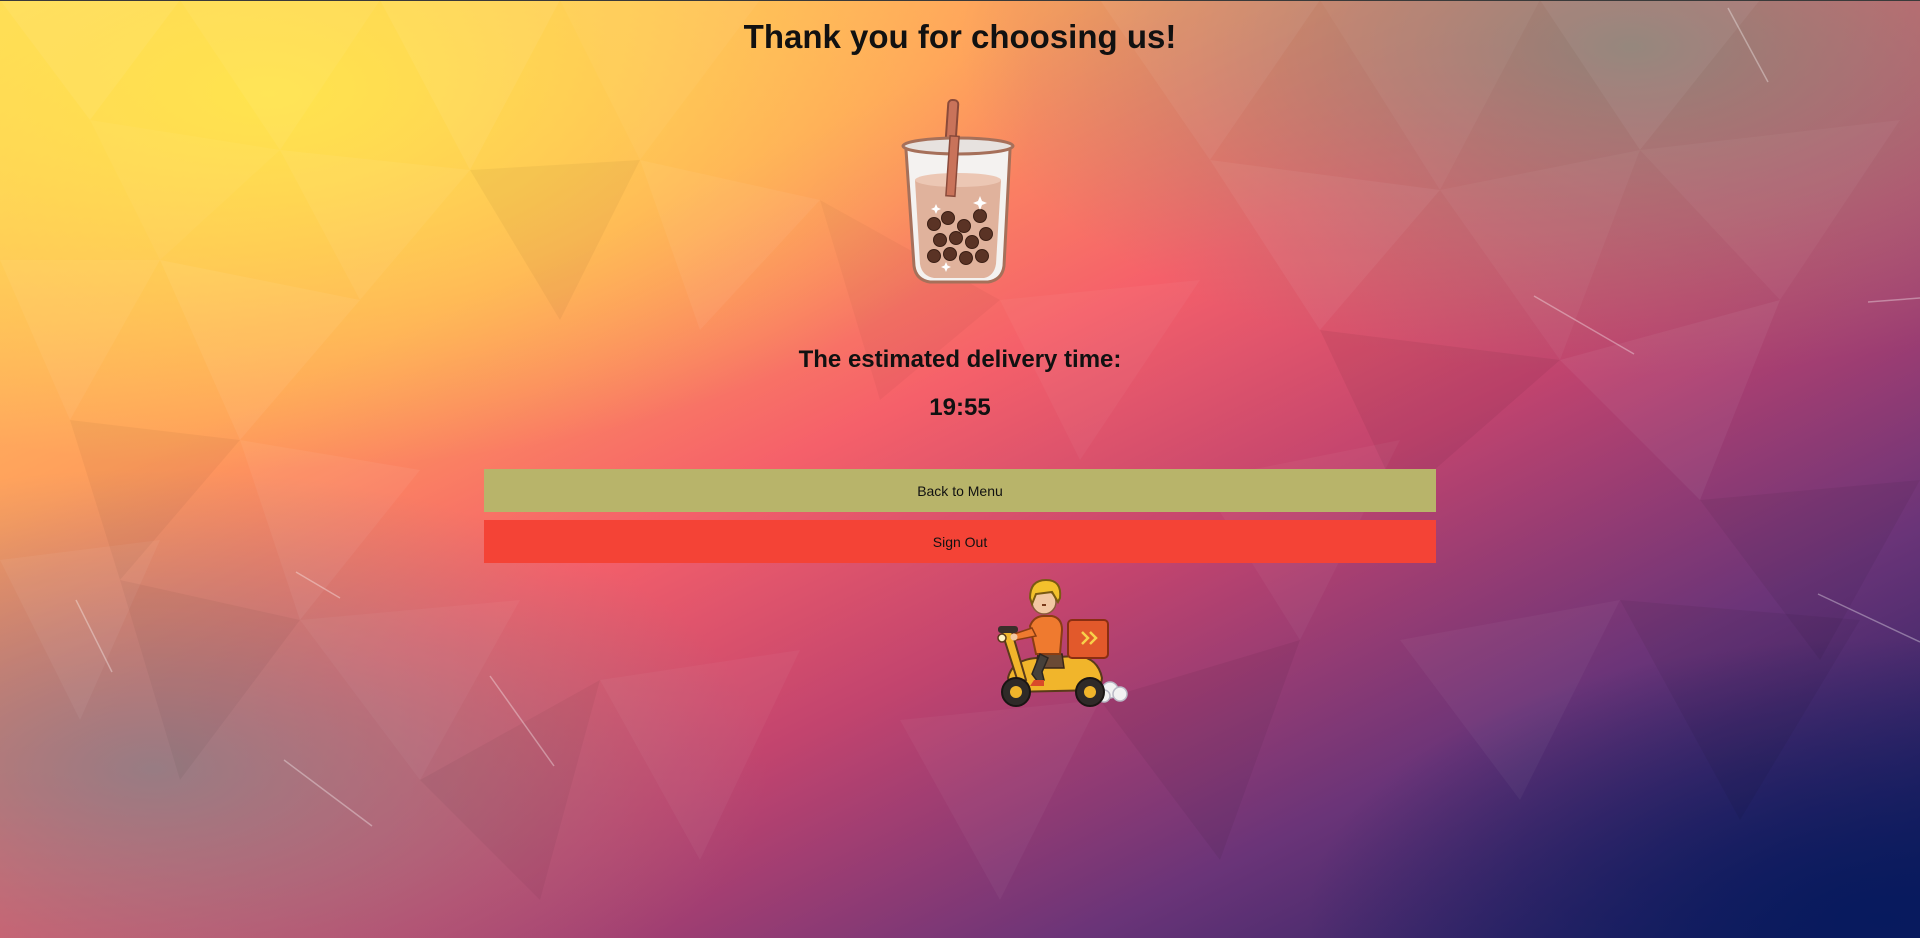  What do you see at coordinates (960, 359) in the screenshot?
I see `delivery-time-label: The estimated delivery time:` at bounding box center [960, 359].